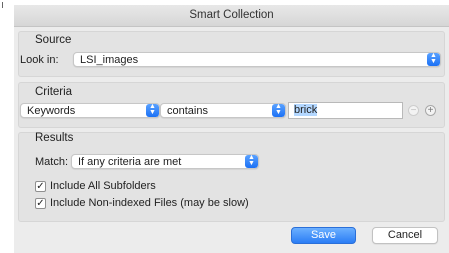  Describe the element at coordinates (405, 235) in the screenshot. I see `cancel-button: Cancel` at that location.